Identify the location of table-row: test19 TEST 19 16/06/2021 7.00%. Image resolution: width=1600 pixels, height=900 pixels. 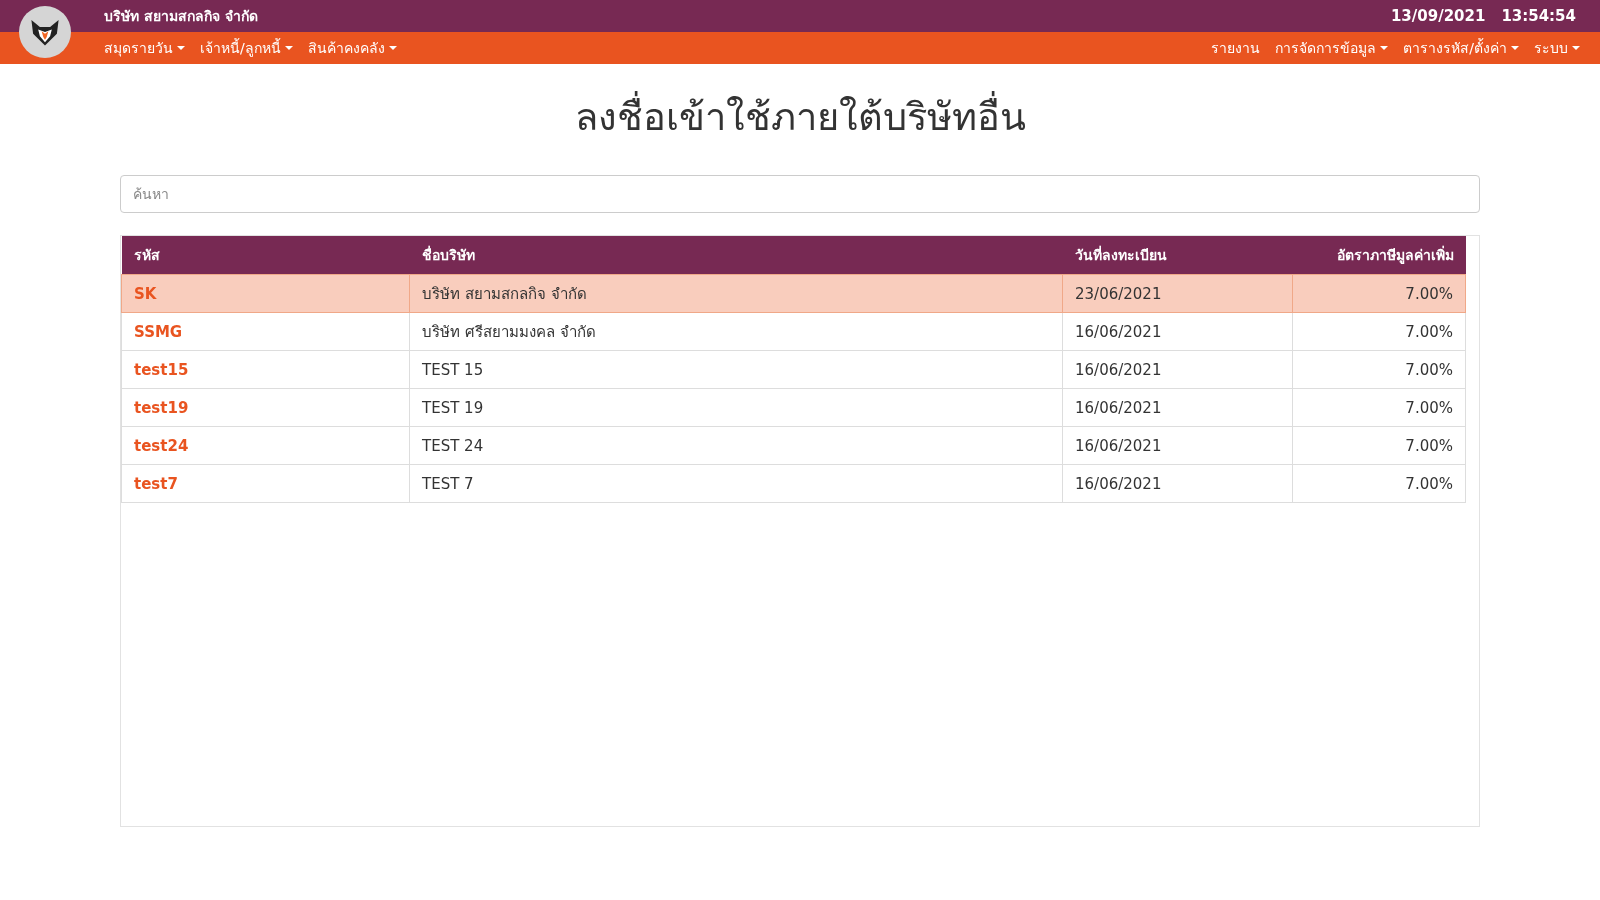
(793, 407).